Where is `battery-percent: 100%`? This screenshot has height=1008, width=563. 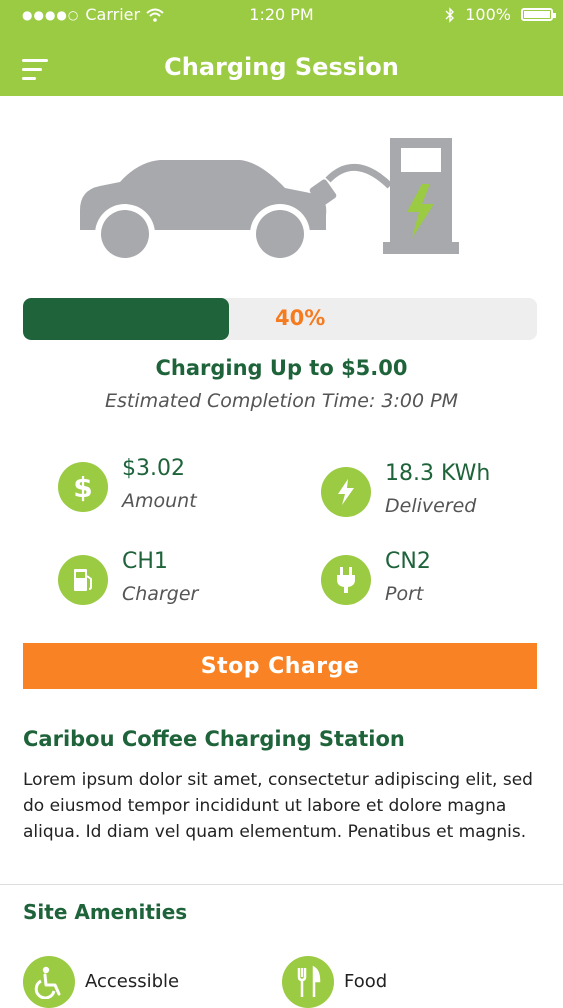 battery-percent: 100% is located at coordinates (488, 14).